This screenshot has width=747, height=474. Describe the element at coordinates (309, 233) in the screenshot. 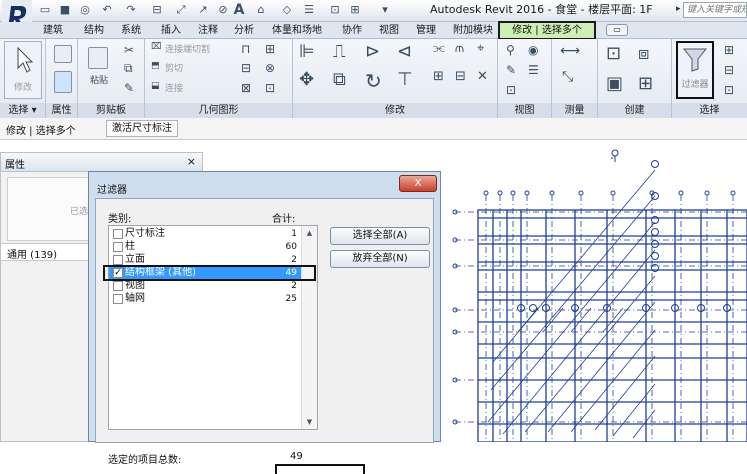

I see `scroll-up-icon: ▲` at that location.